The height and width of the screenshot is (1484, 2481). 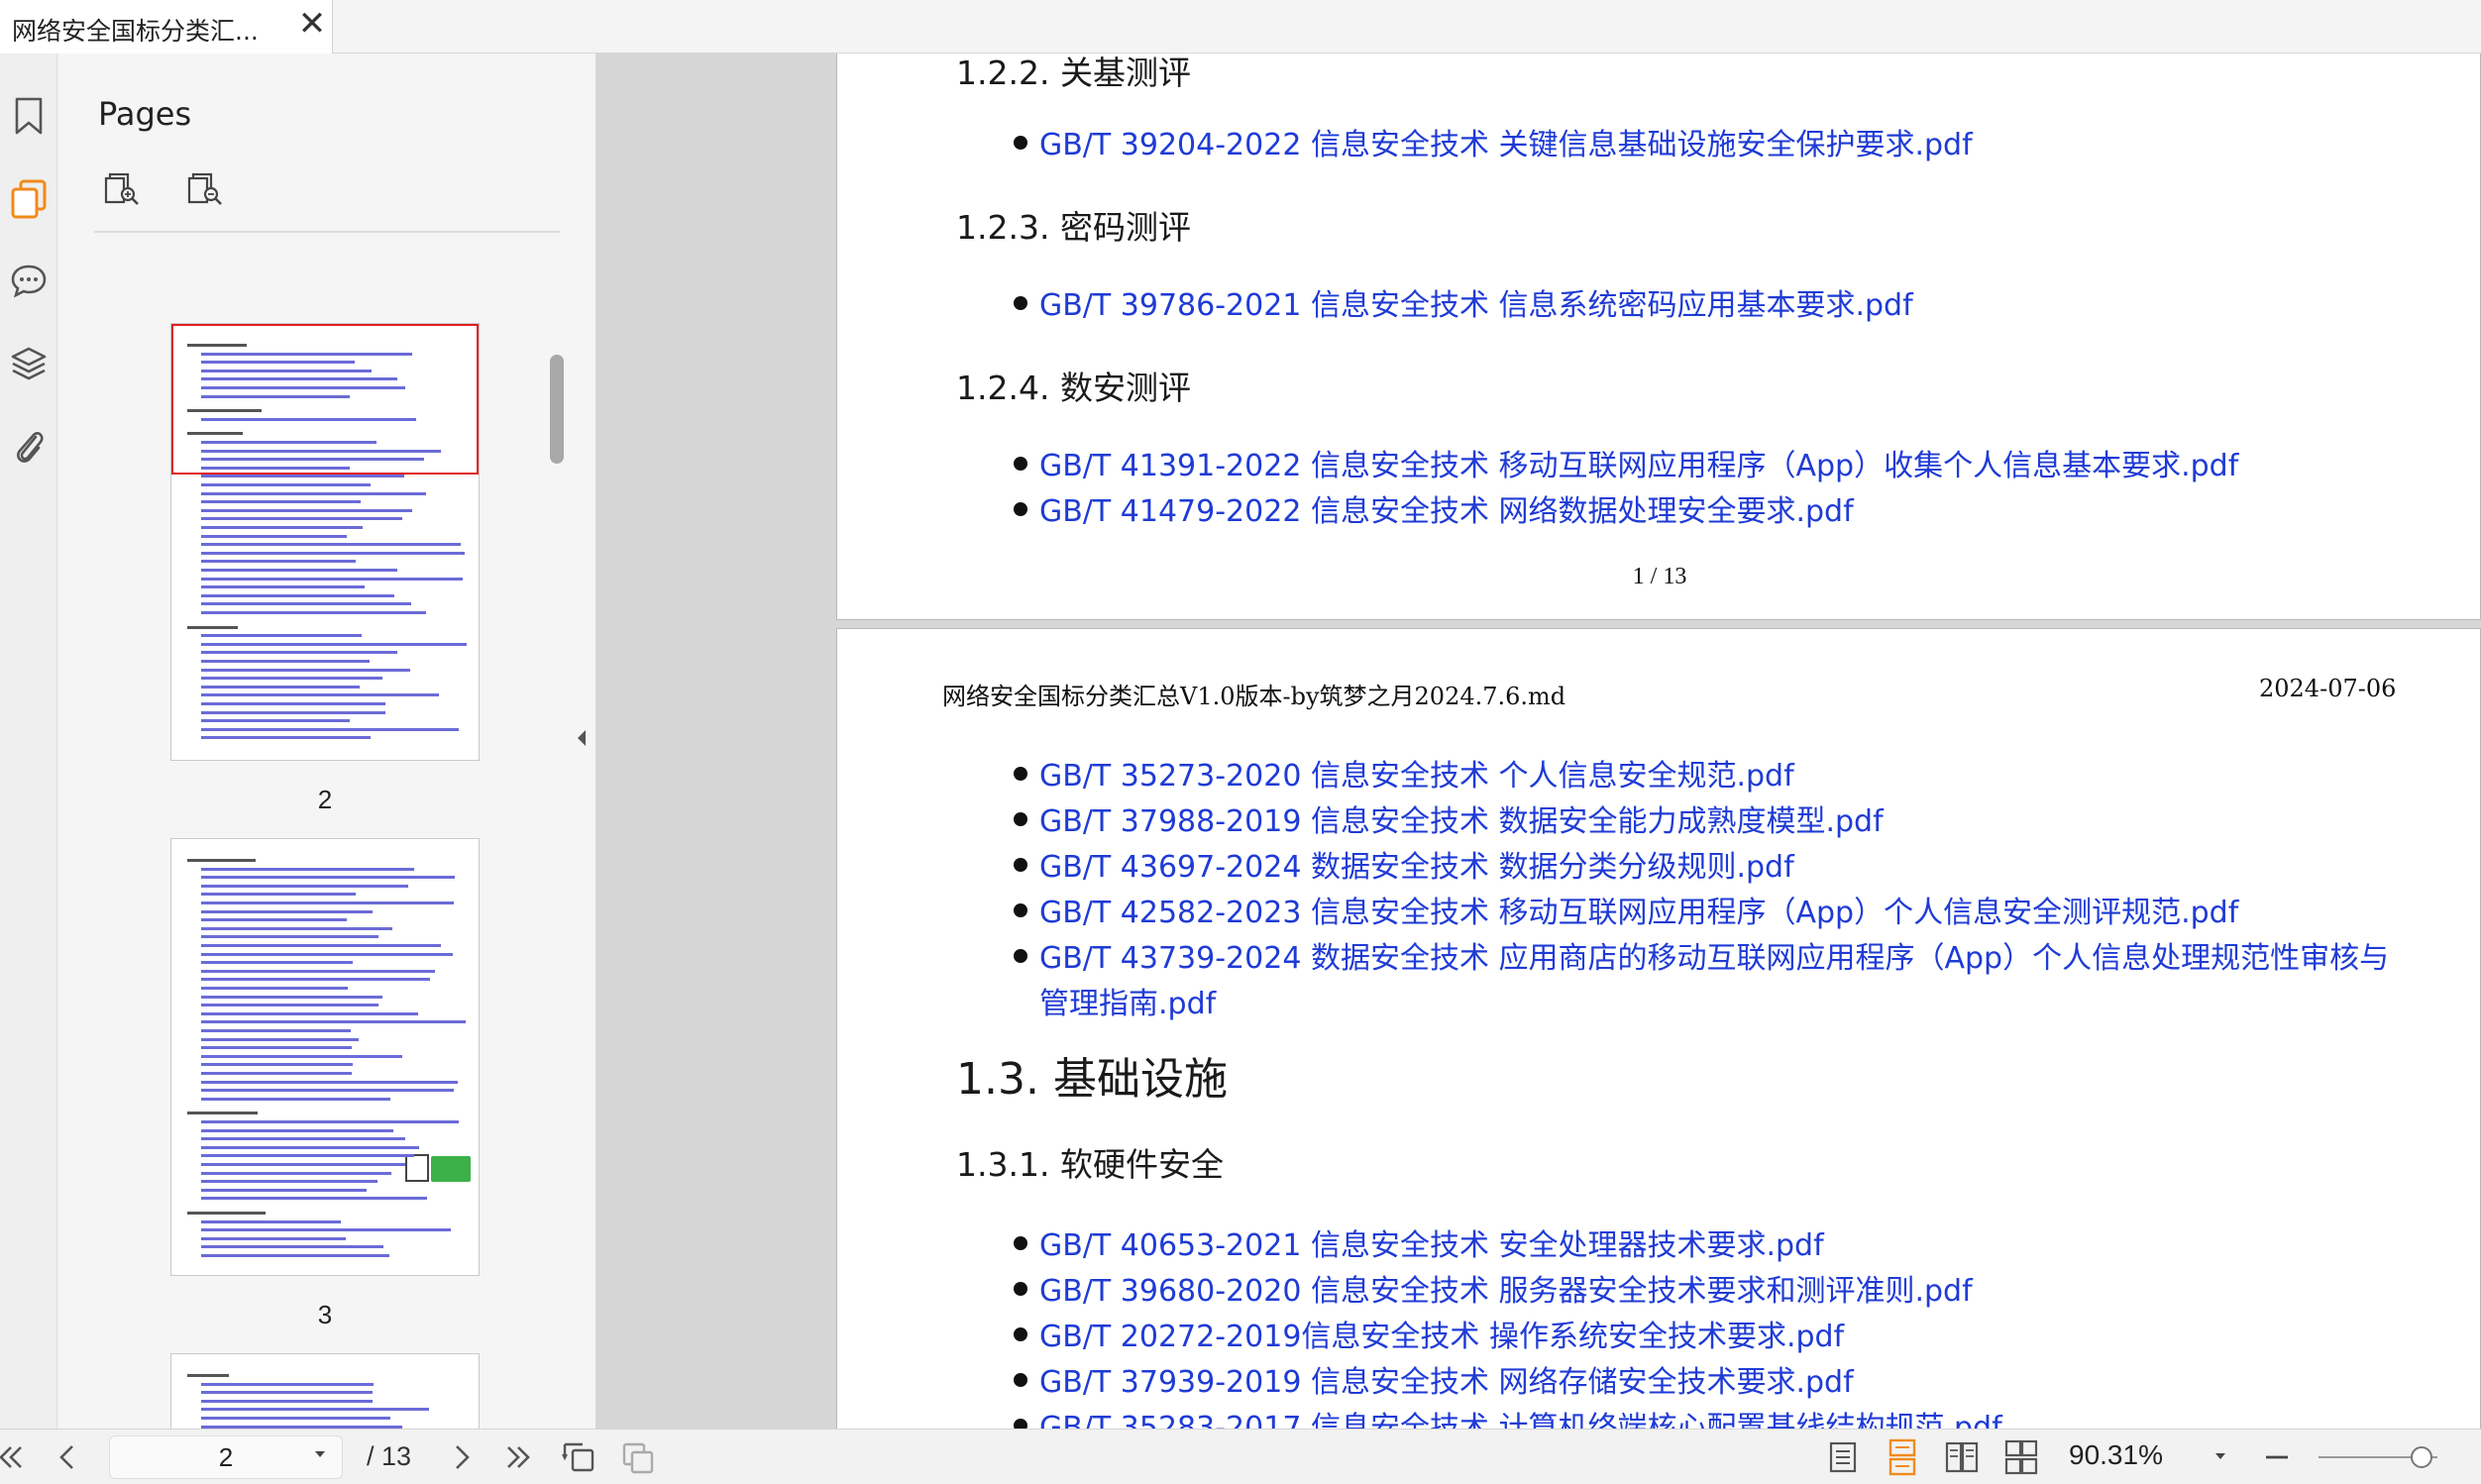 What do you see at coordinates (124, 190) in the screenshot?
I see `zoom-in-page-icon` at bounding box center [124, 190].